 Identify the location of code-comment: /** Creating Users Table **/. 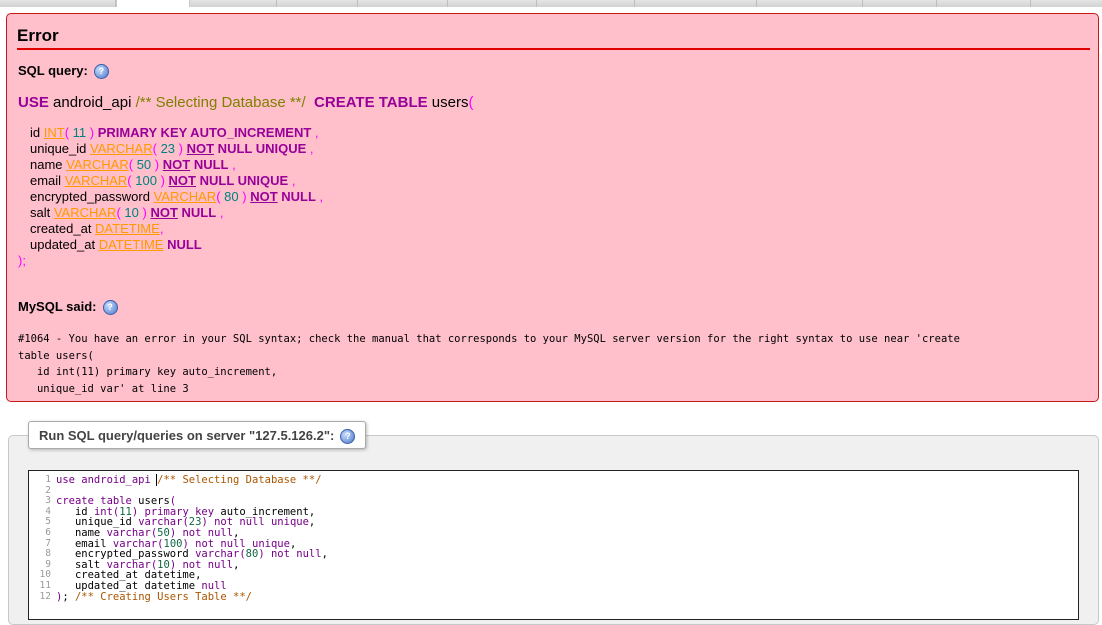
(163, 596).